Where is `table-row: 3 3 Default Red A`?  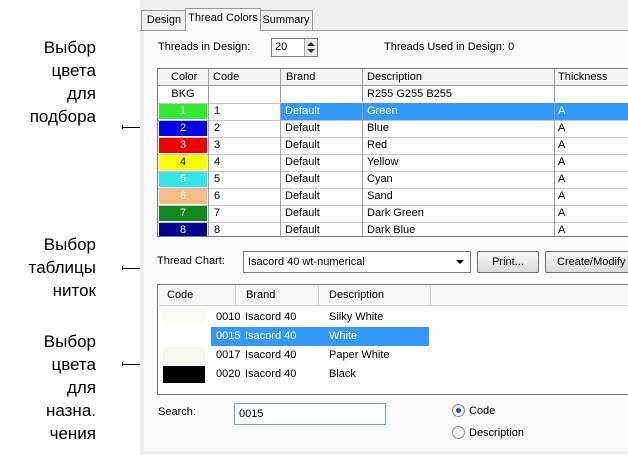 table-row: 3 3 Default Red A is located at coordinates (393, 146).